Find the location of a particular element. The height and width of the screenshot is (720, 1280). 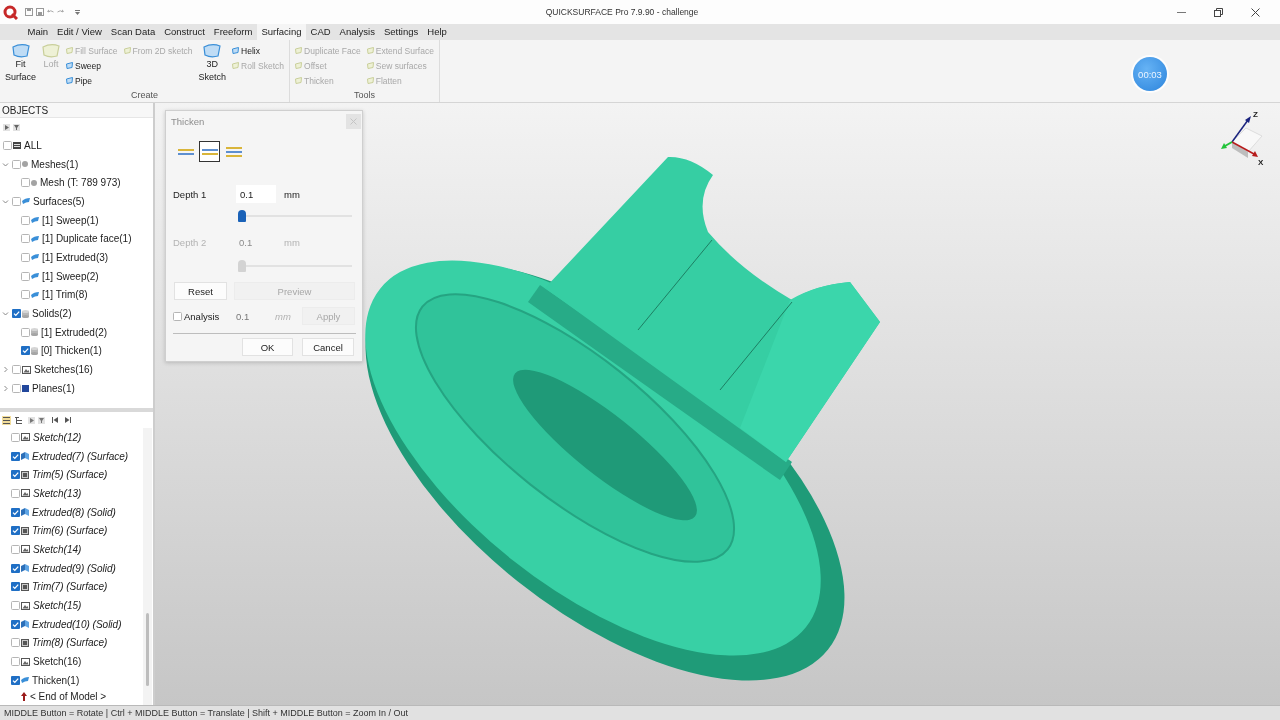

tree-item: [1] Trim(8) is located at coordinates (65, 295).